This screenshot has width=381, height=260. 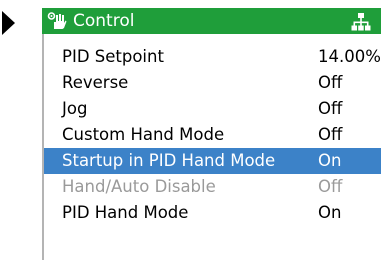 I want to click on menu-item-custom-hand-mode: Custom Hand Mode Off, so click(x=212, y=135).